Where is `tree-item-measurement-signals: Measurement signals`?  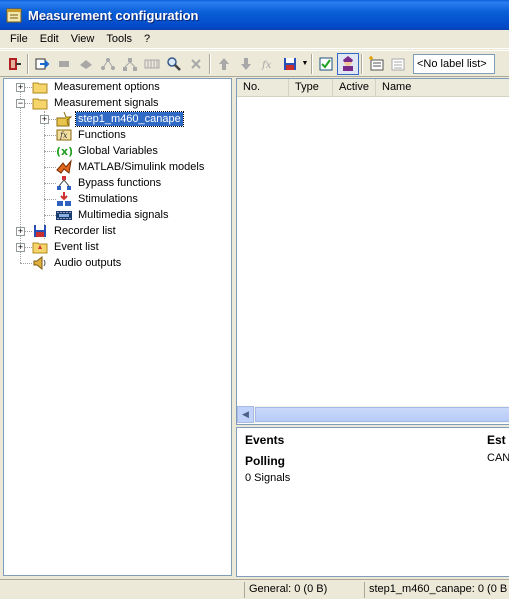 tree-item-measurement-signals: Measurement signals is located at coordinates (96, 103).